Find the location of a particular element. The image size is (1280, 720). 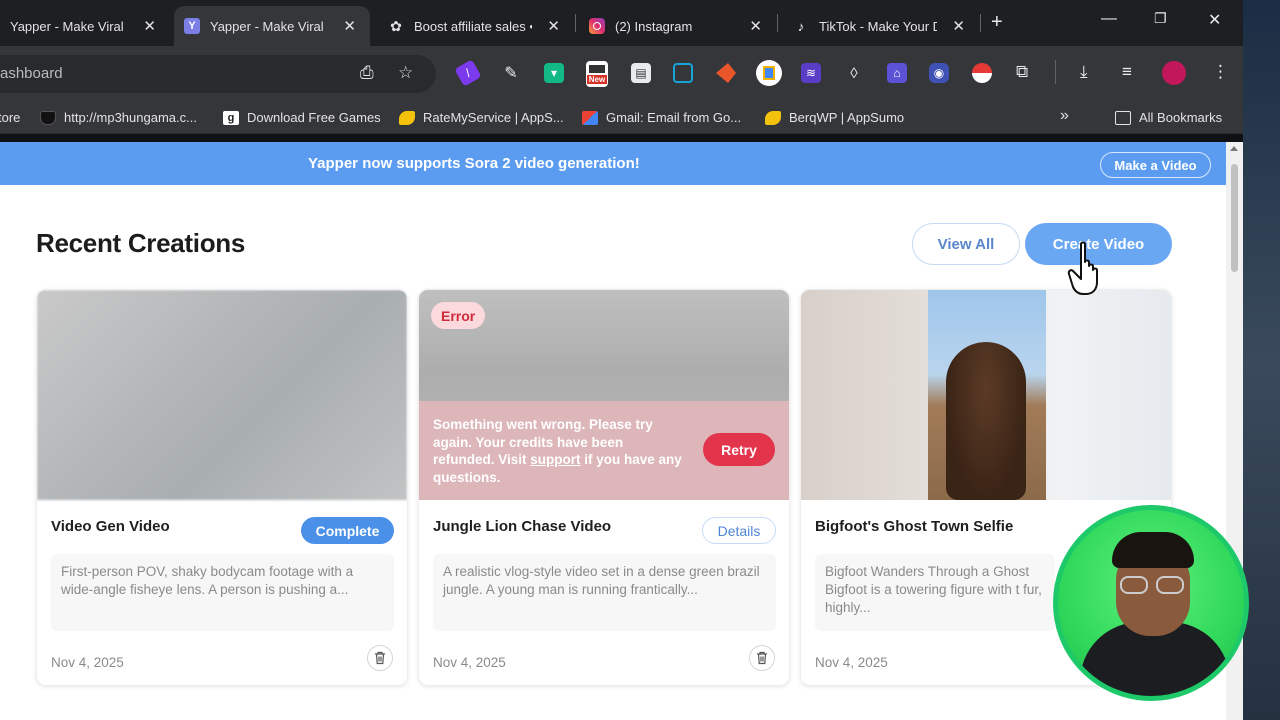

bookmark-item: g Download Free Games is located at coordinates (302, 117).